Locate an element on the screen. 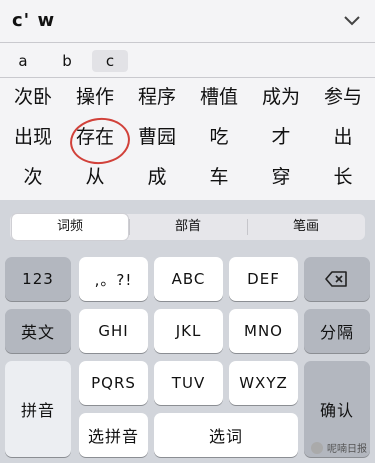  candidate-word: 参与 is located at coordinates (343, 97).